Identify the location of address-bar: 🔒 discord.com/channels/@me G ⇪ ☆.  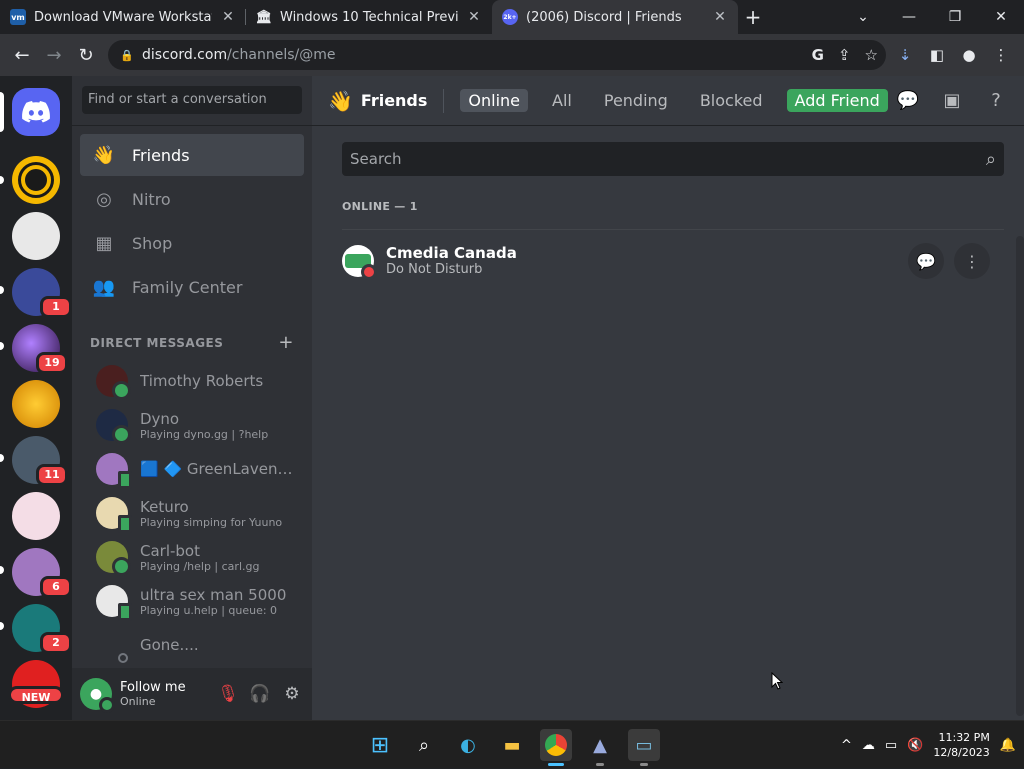
(497, 55).